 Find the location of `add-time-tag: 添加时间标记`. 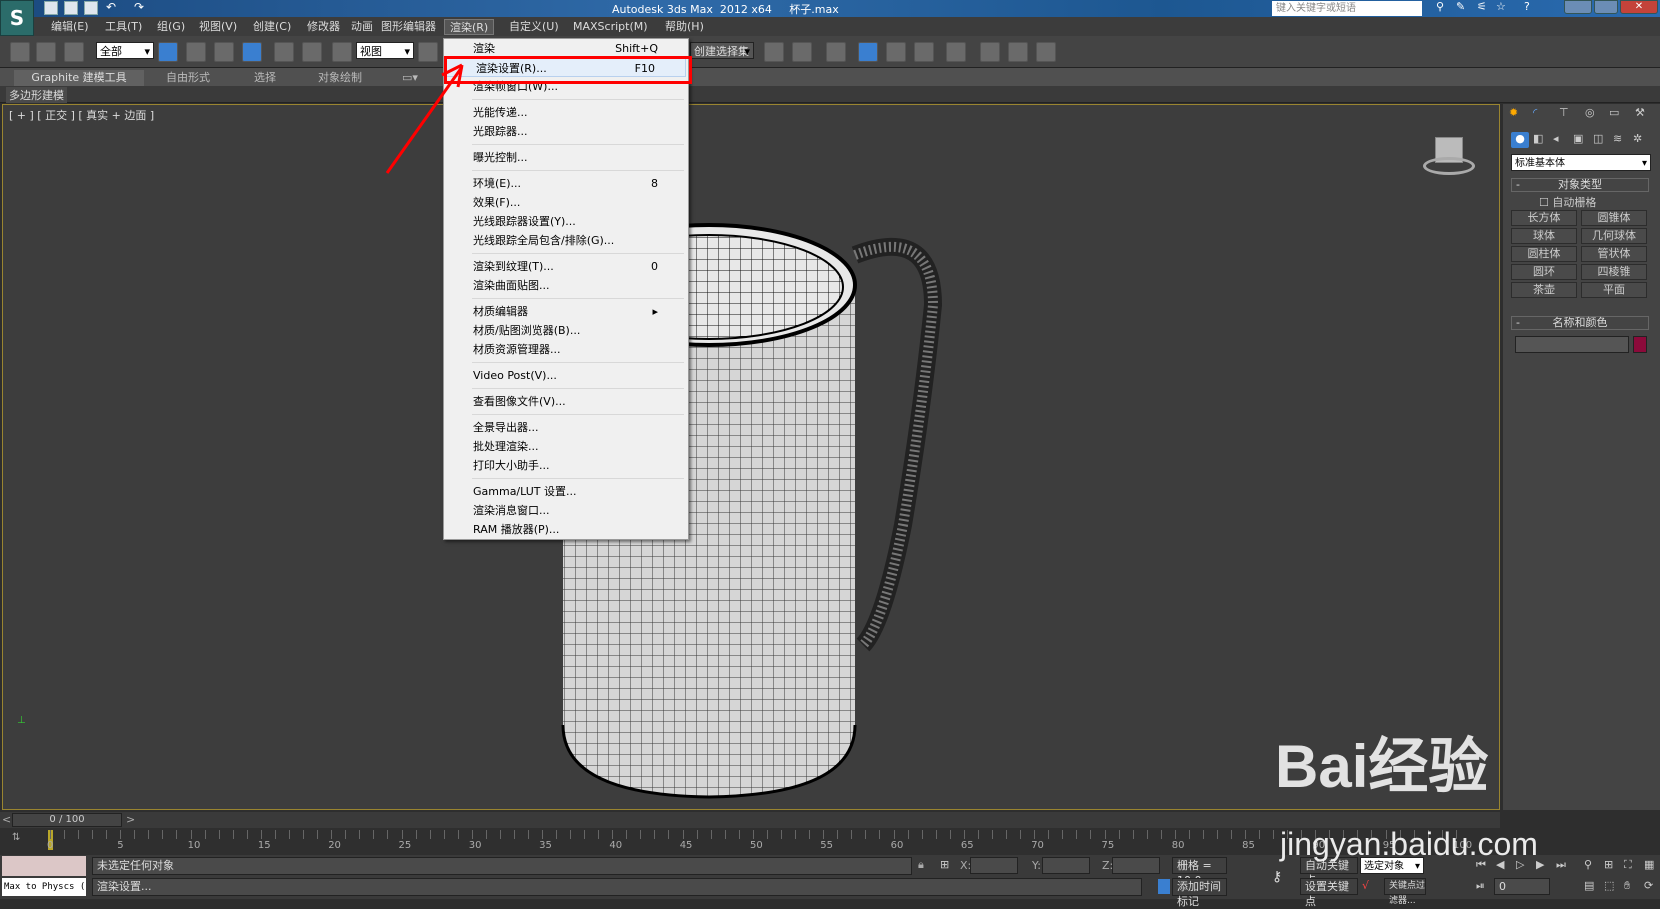

add-time-tag: 添加时间标记 is located at coordinates (1199, 893).